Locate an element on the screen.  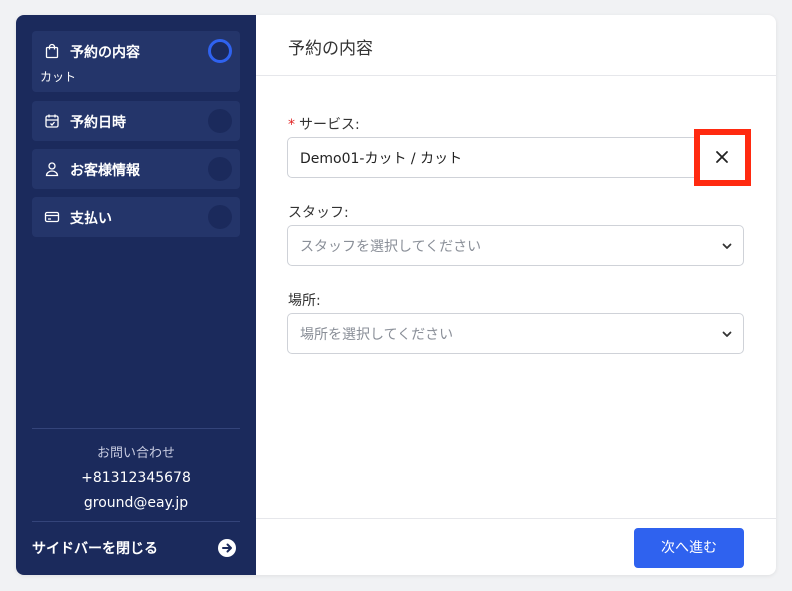
panel-header: 予約の内容 is located at coordinates (516, 45).